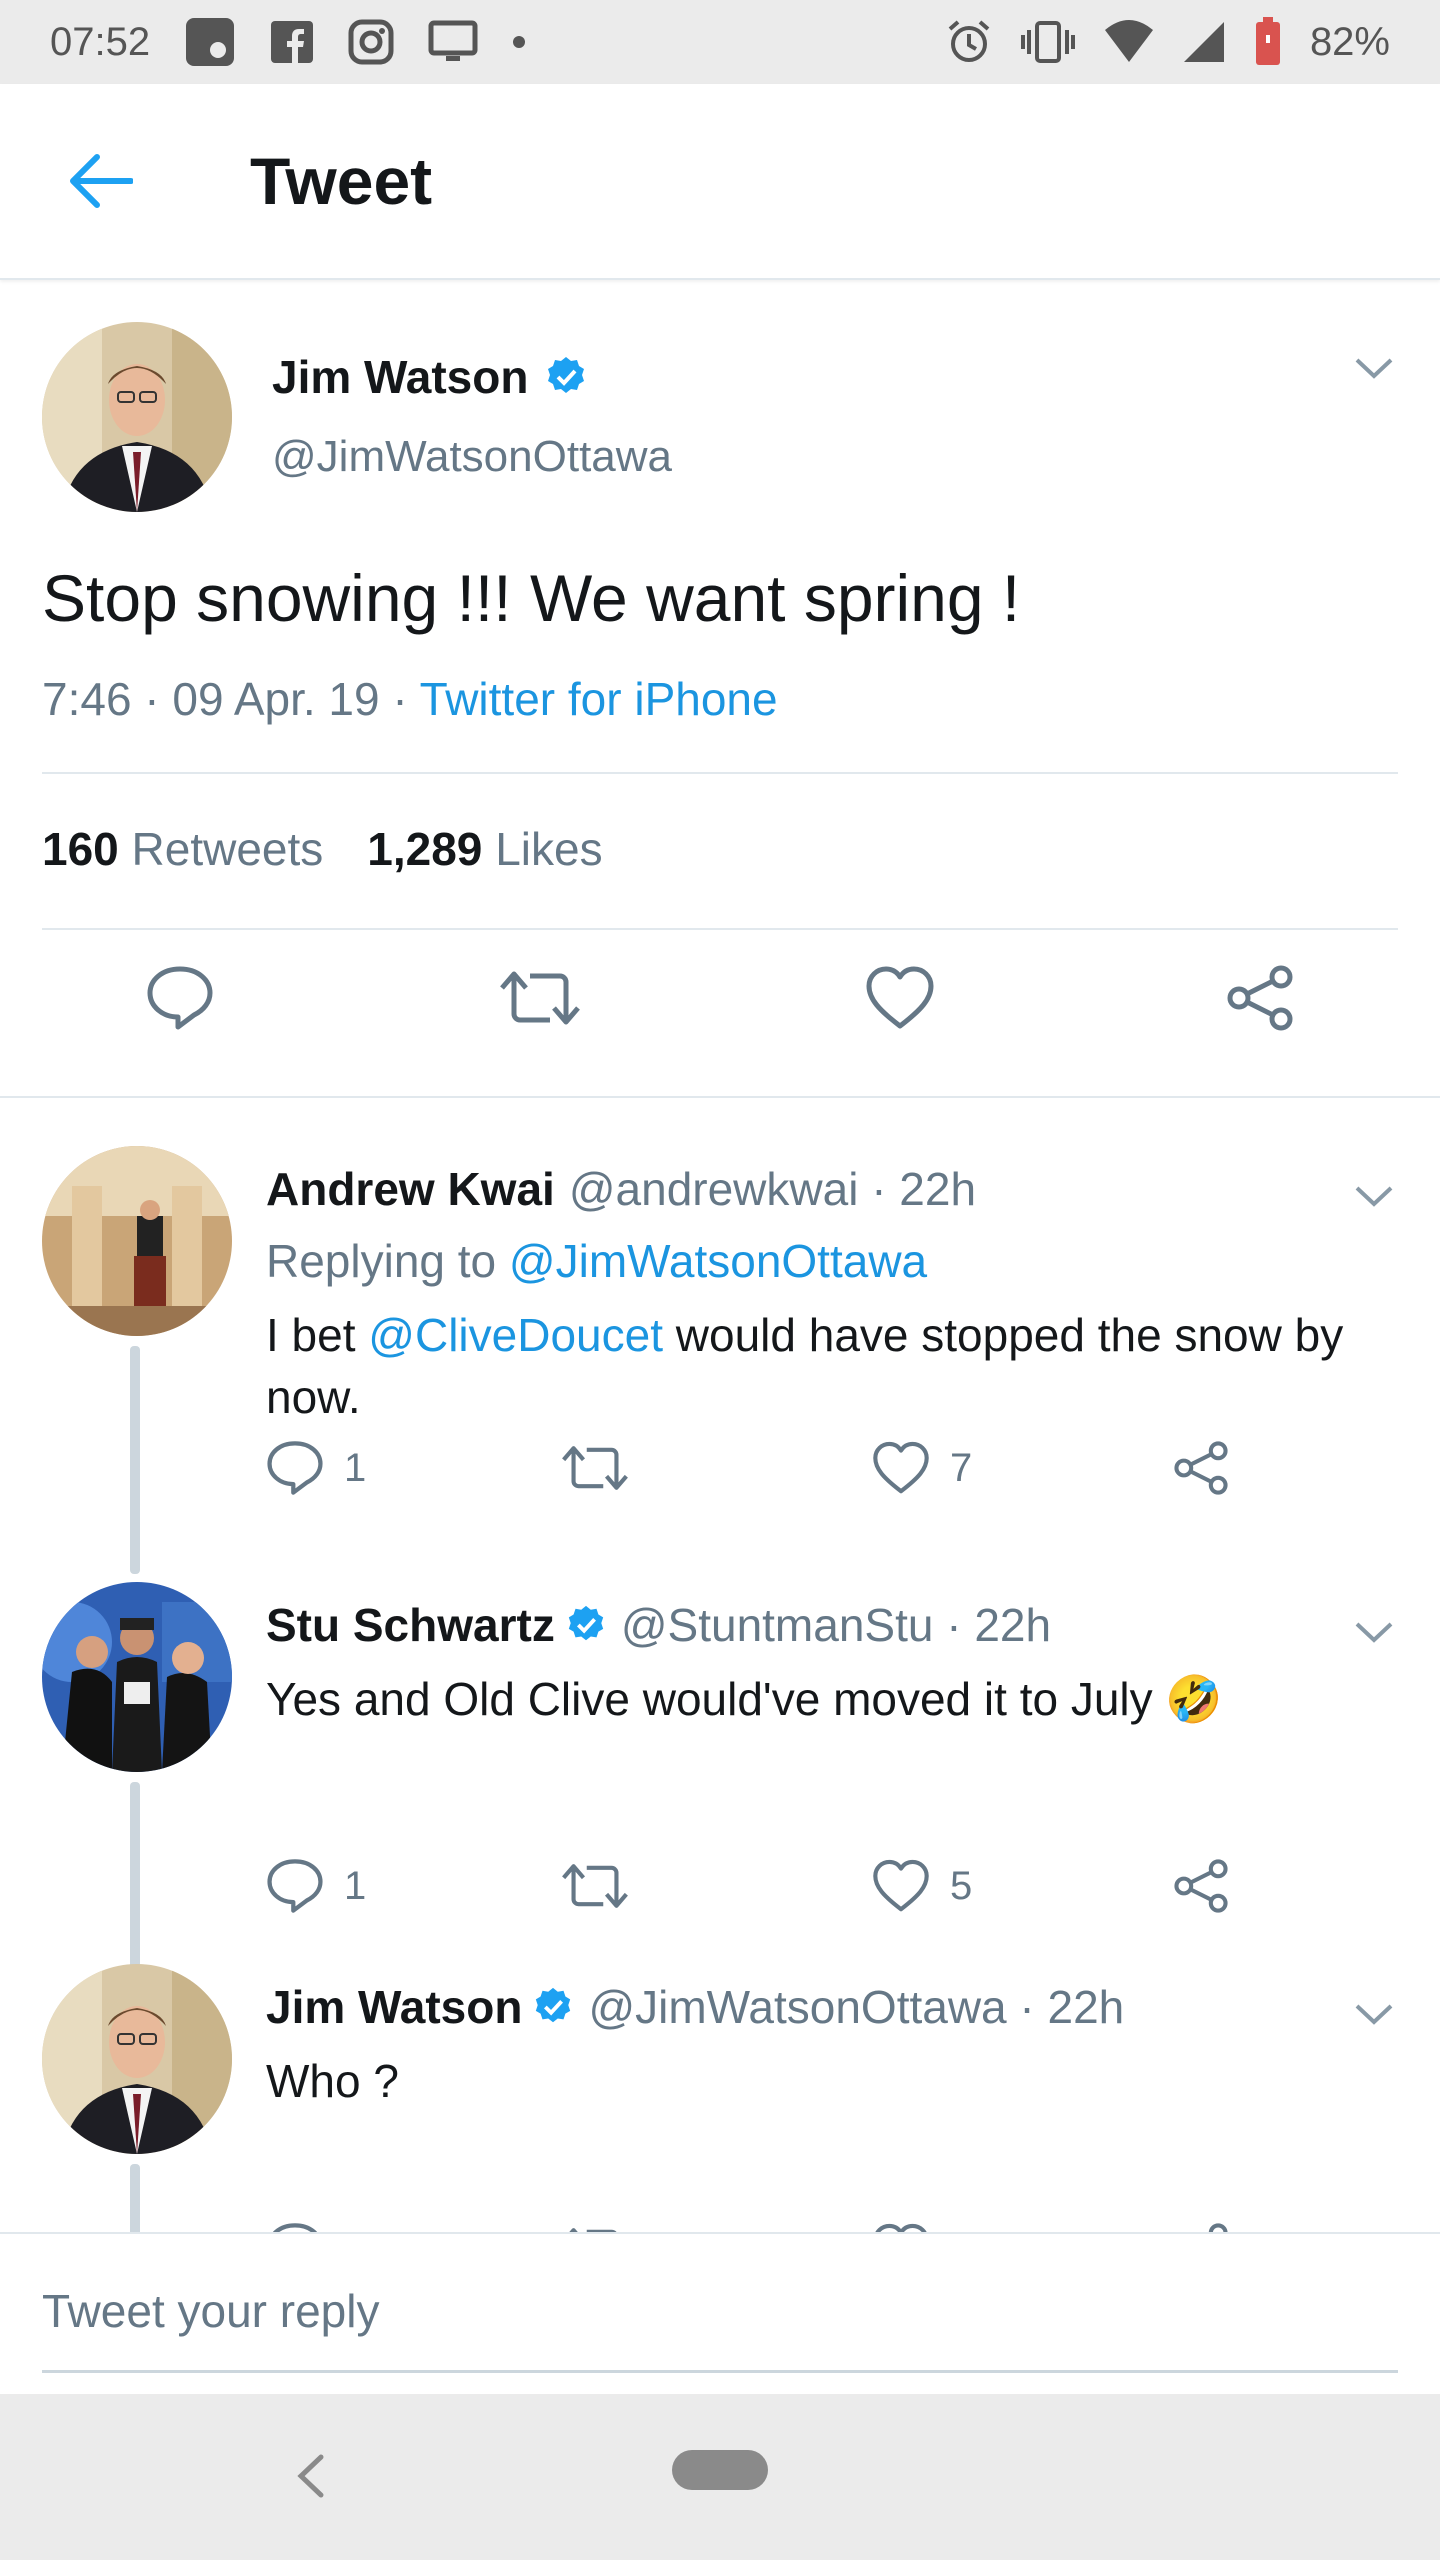 Image resolution: width=1440 pixels, height=2560 pixels. I want to click on chevron-left-icon, so click(310, 2476).